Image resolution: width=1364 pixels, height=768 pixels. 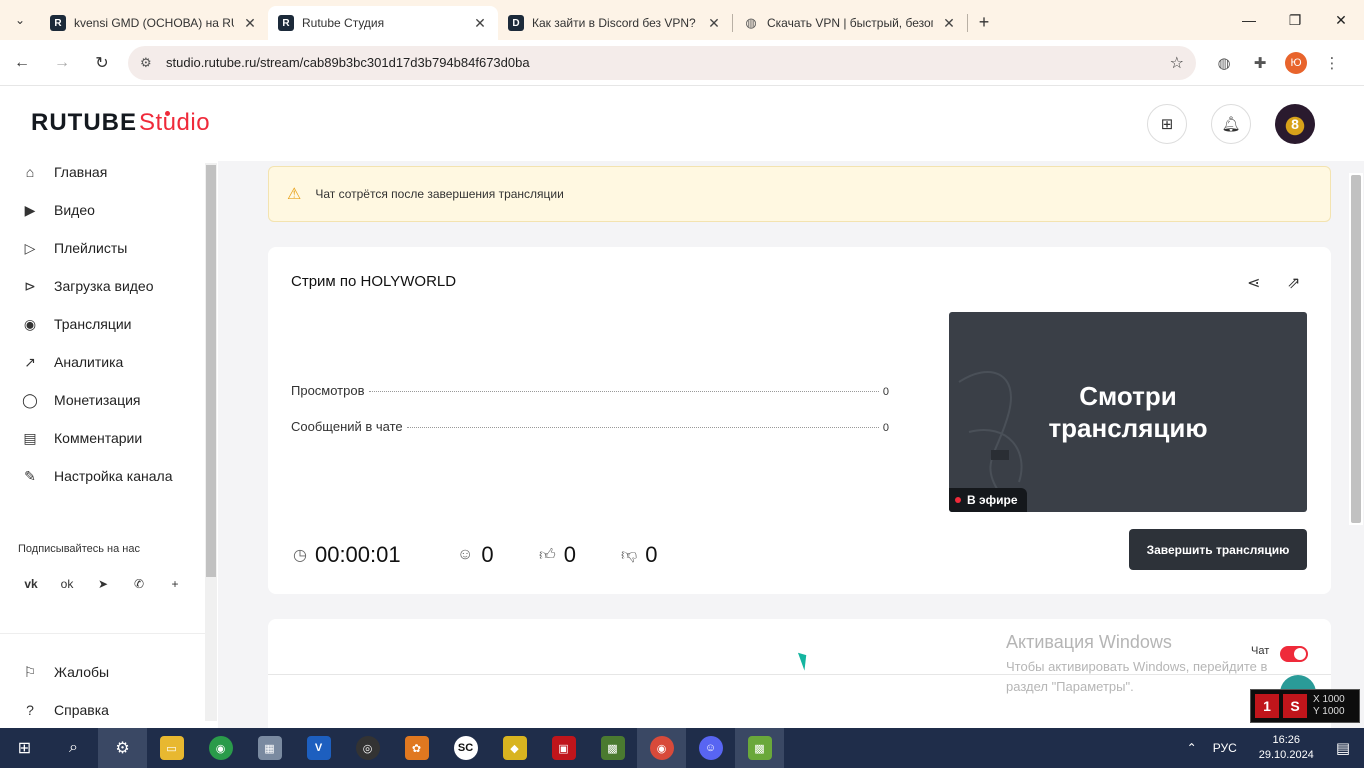 I want to click on tray-chevron-icon: ⌃, so click(x=1192, y=748).